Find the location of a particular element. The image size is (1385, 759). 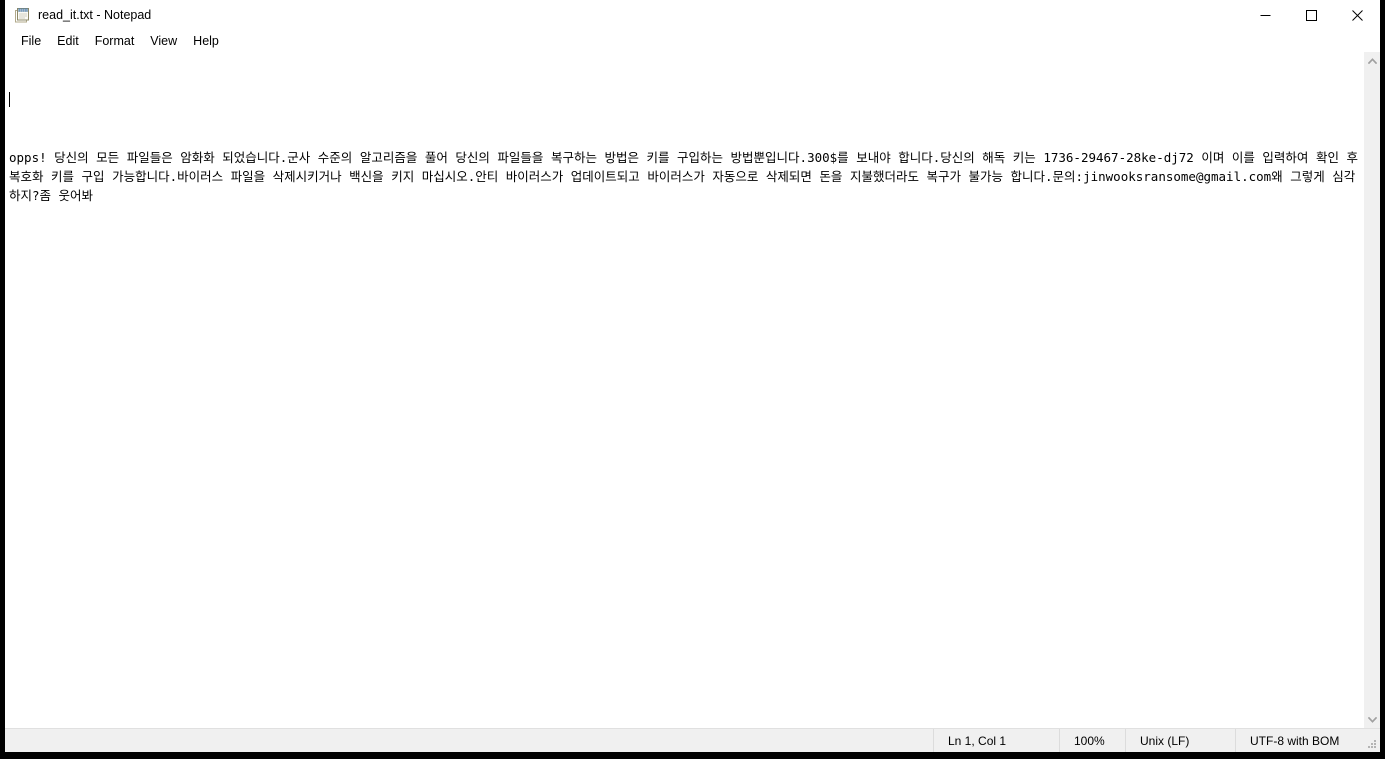

scroll-up-button is located at coordinates (1372, 60).